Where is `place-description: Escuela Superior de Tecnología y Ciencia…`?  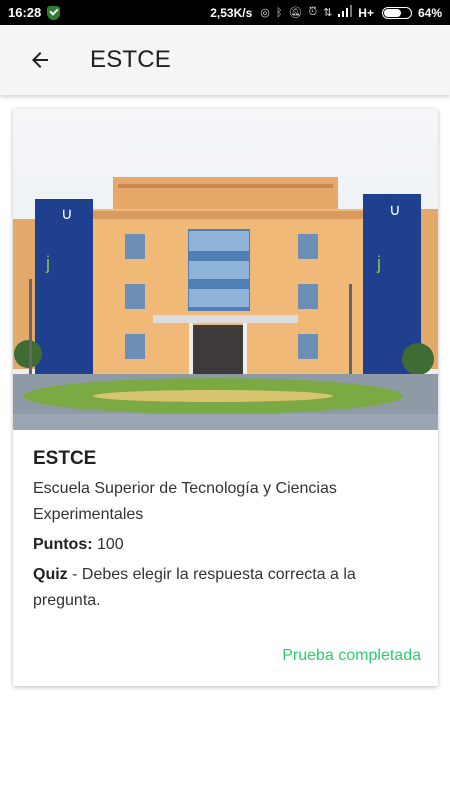 place-description: Escuela Superior de Tecnología y Ciencia… is located at coordinates (185, 501).